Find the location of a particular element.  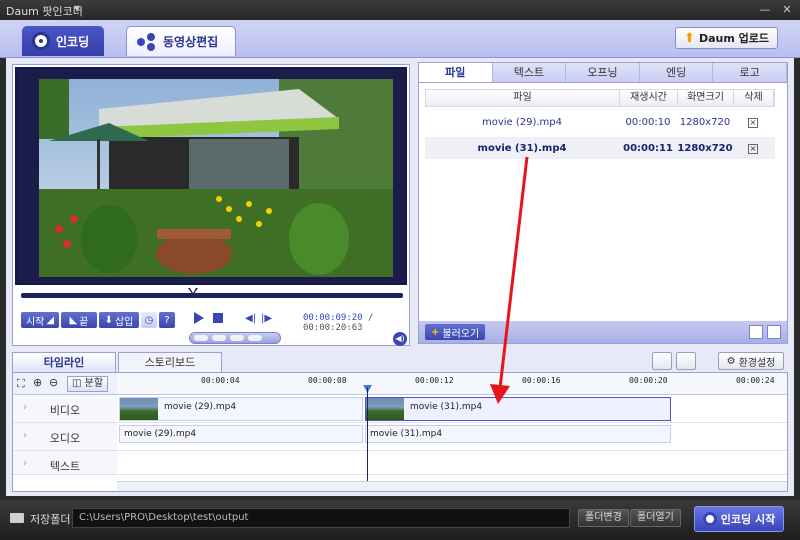

set-end-button: ◣ 끝 is located at coordinates (79, 320).